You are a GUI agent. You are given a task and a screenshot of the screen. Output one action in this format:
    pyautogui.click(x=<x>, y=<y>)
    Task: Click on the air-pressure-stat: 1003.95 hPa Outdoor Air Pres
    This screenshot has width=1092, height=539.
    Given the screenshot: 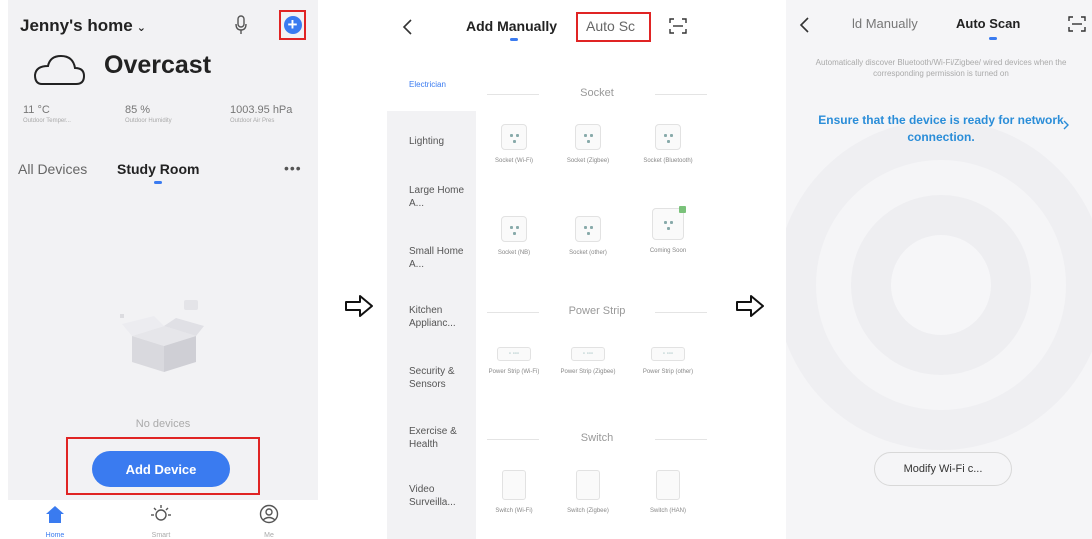 What is the action you would take?
    pyautogui.click(x=261, y=114)
    